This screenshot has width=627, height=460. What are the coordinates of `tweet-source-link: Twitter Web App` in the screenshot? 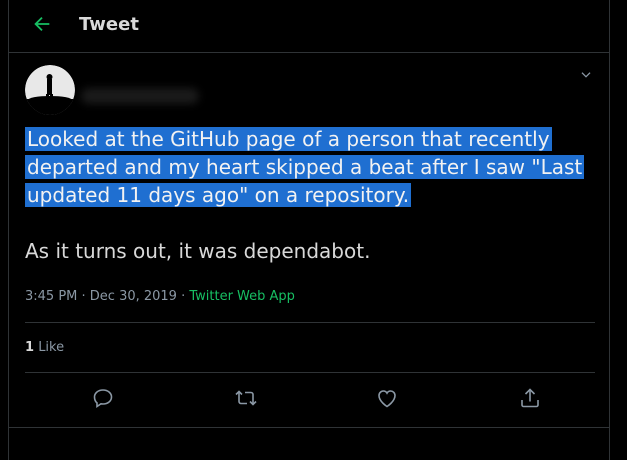 It's located at (242, 296).